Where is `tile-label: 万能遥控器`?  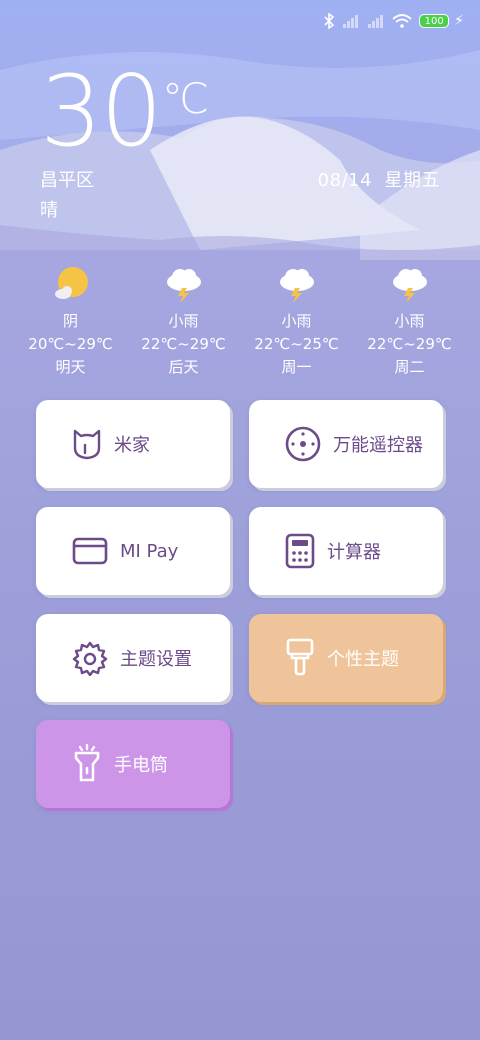
tile-label: 万能遥控器 is located at coordinates (378, 445).